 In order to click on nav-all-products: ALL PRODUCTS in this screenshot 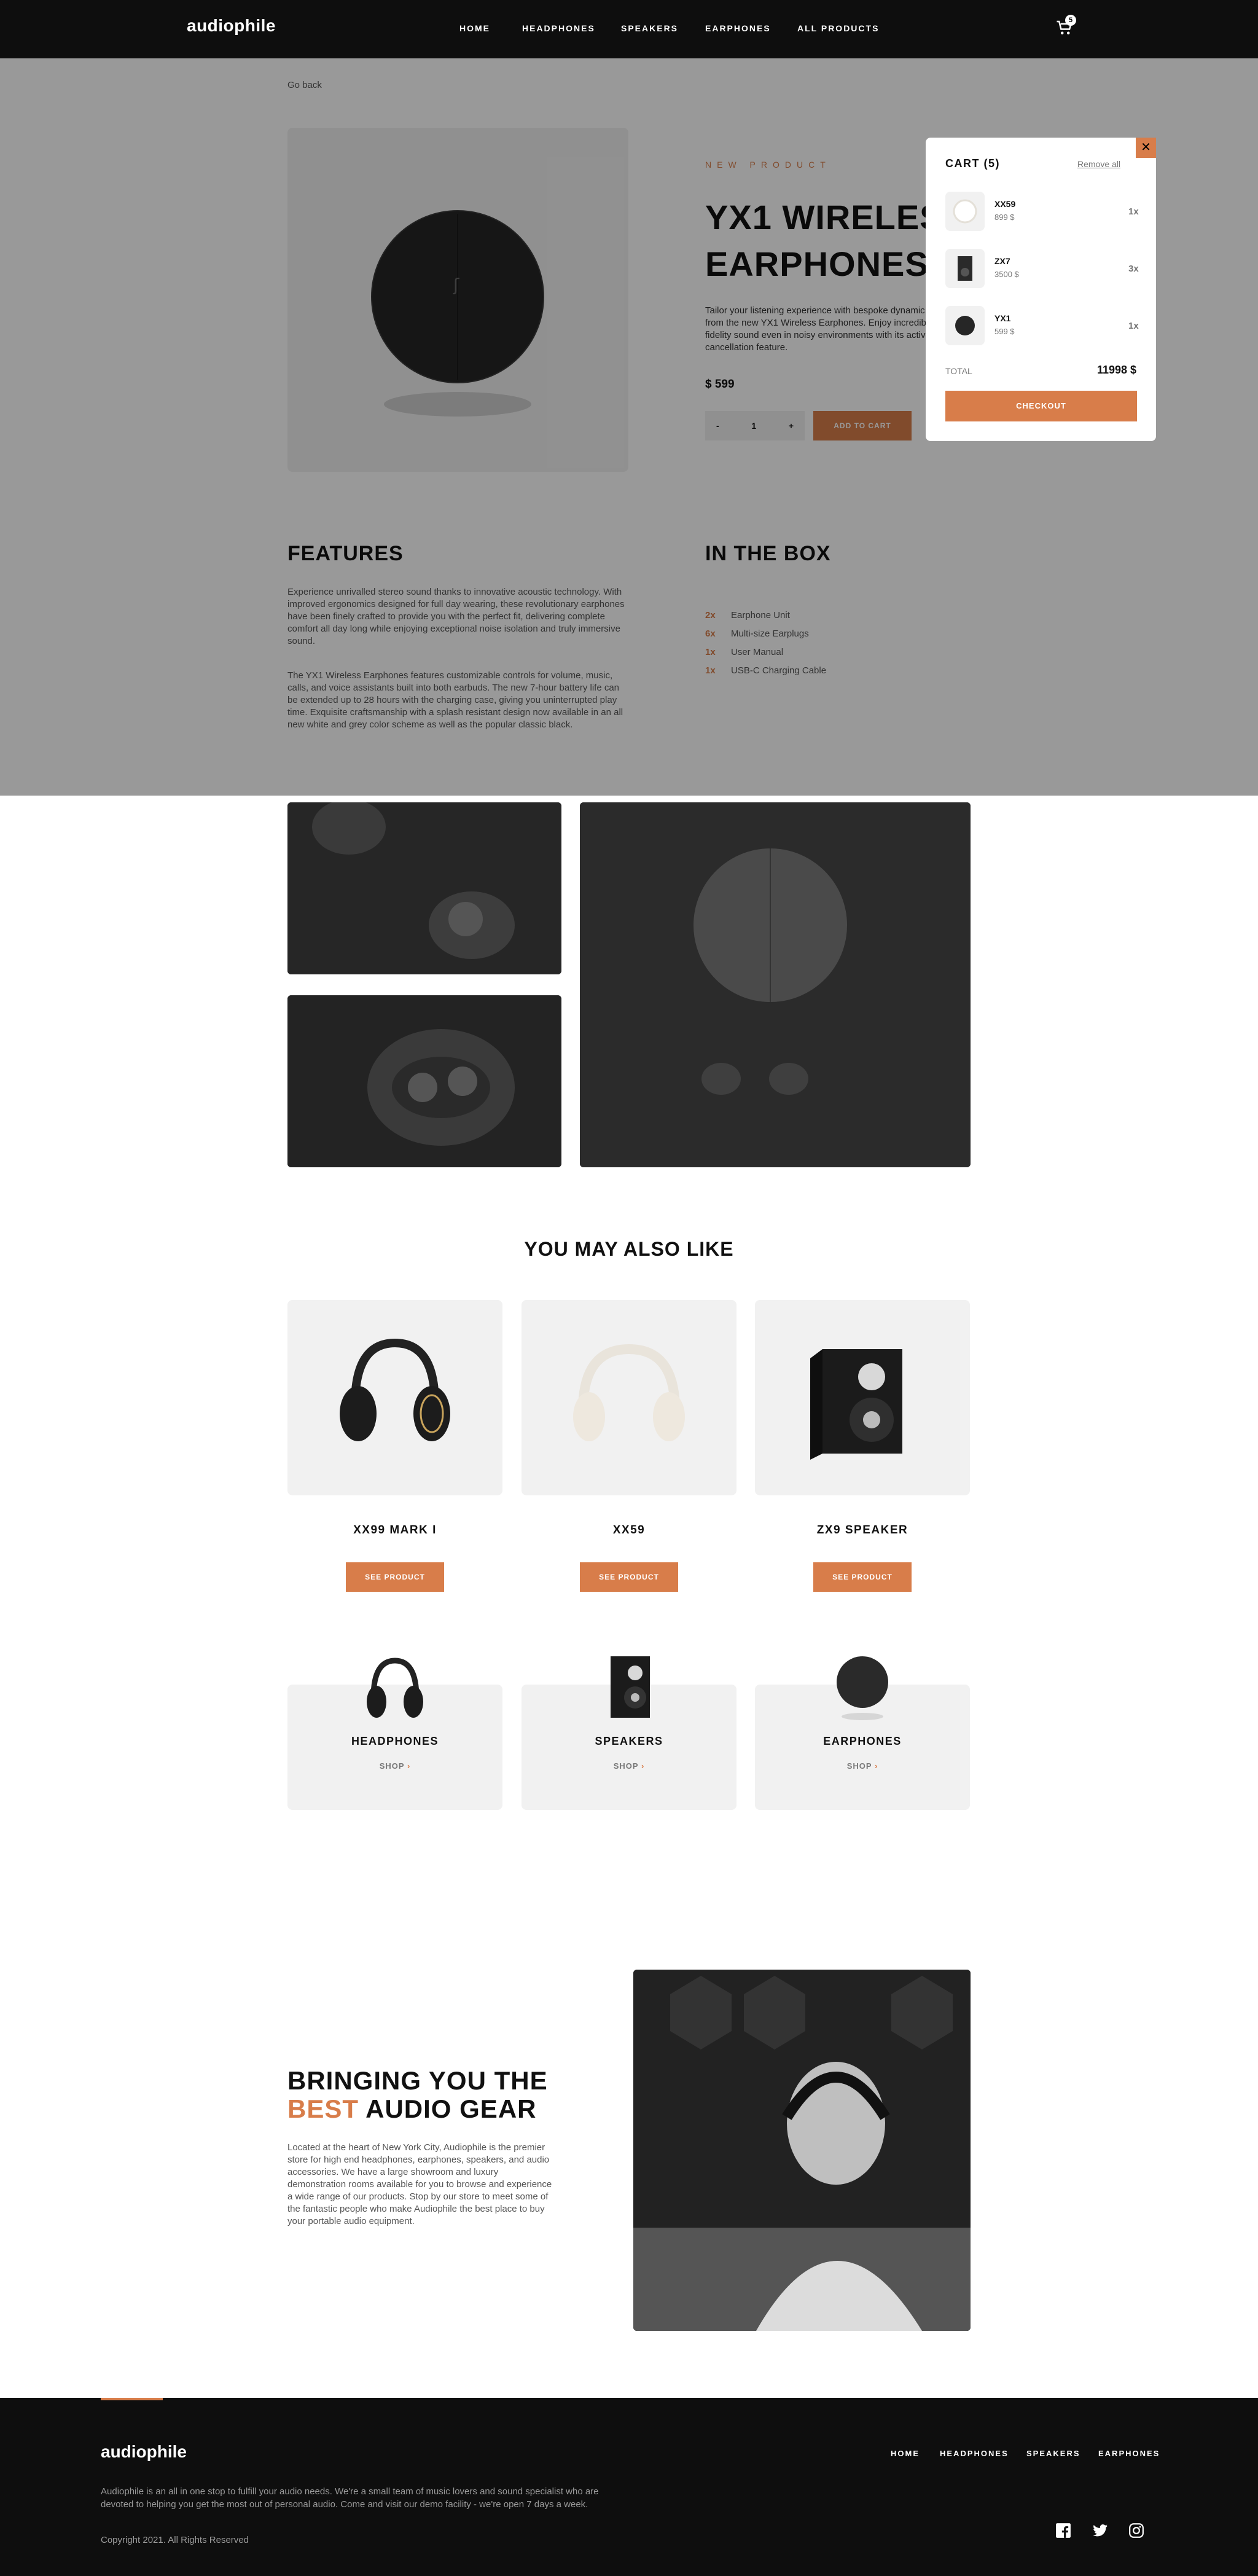, I will do `click(838, 28)`.